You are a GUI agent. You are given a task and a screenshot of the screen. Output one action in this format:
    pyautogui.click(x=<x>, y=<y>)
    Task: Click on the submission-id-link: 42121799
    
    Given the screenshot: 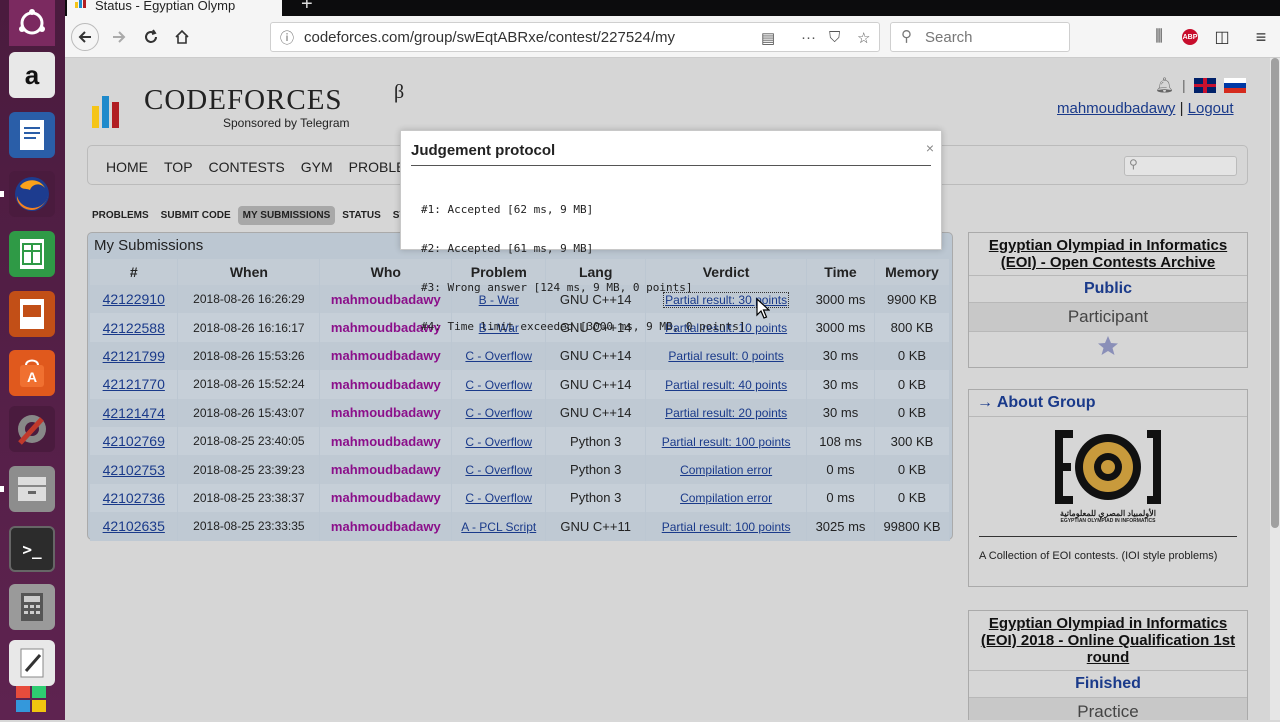 What is the action you would take?
    pyautogui.click(x=134, y=356)
    